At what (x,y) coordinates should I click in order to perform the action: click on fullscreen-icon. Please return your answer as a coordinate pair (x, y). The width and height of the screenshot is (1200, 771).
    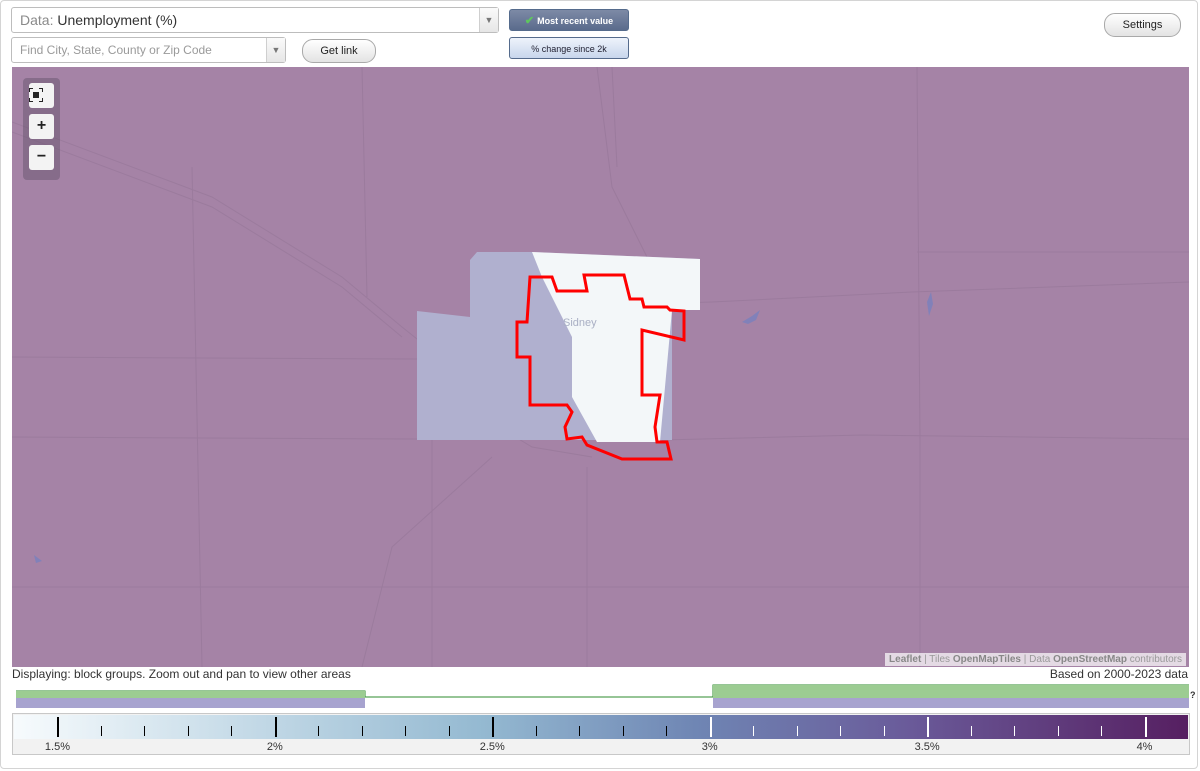
    Looking at the image, I should click on (41, 95).